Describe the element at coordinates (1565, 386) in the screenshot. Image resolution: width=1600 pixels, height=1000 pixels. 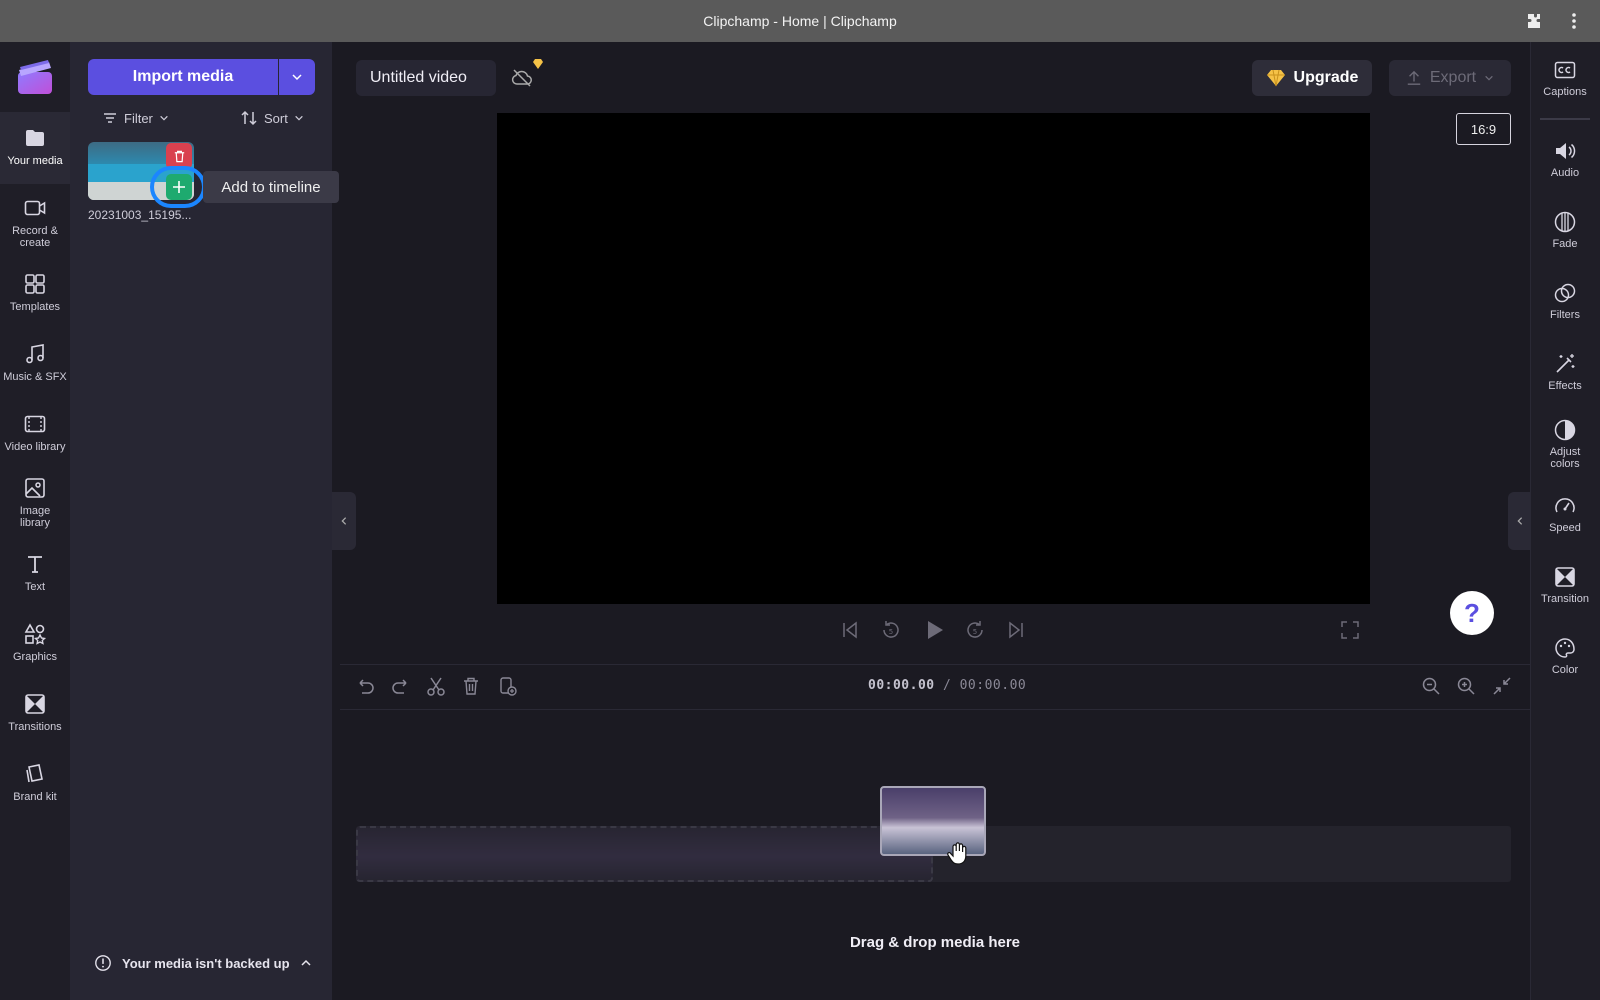
I see `panel-label: Effects` at that location.